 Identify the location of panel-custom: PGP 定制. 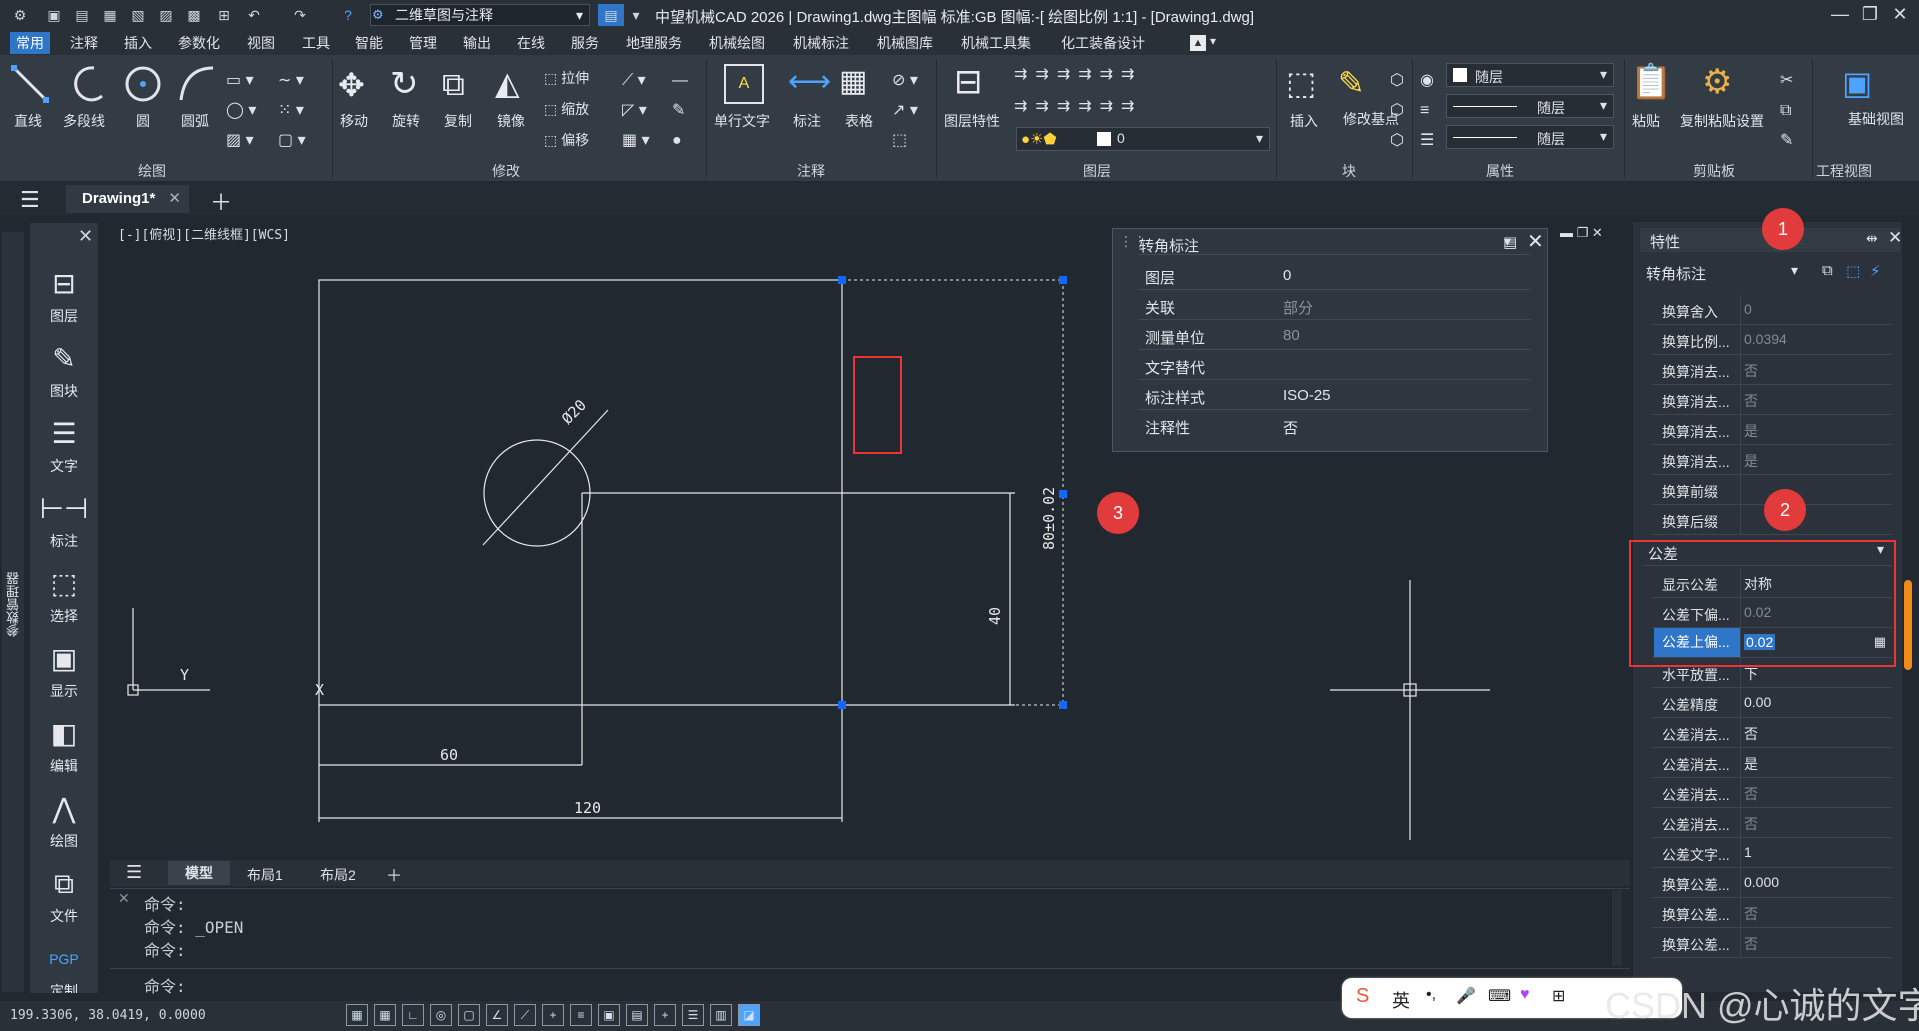
(64, 965).